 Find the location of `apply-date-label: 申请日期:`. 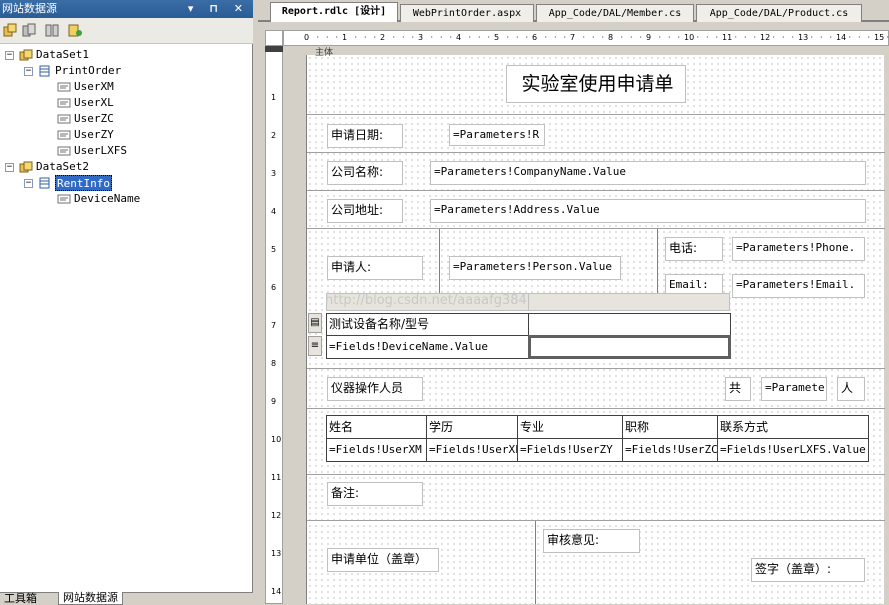

apply-date-label: 申请日期: is located at coordinates (365, 136).